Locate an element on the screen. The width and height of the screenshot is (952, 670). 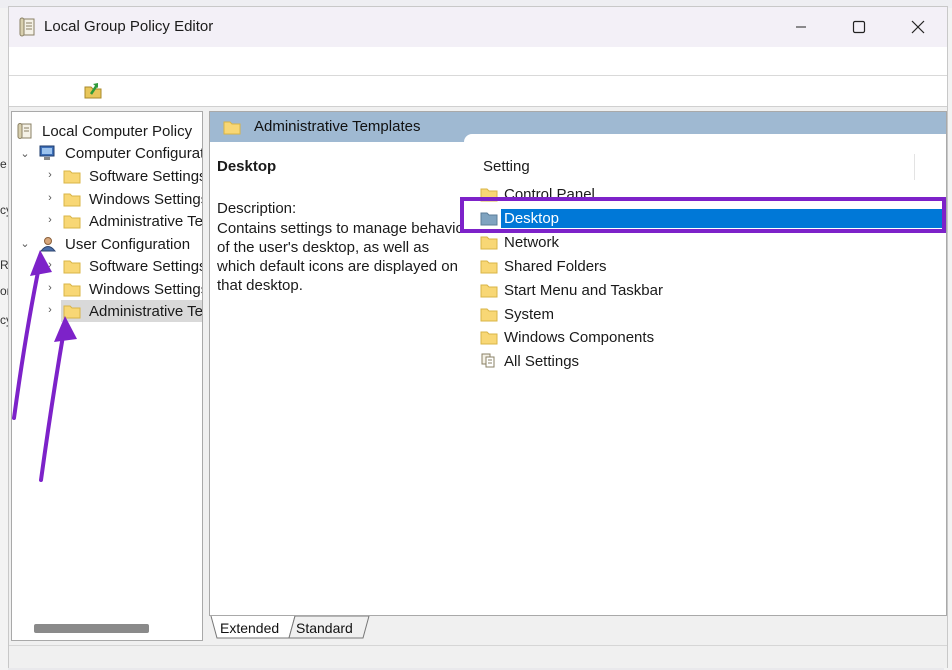
annotation-highlight-box is located at coordinates (703, 215).